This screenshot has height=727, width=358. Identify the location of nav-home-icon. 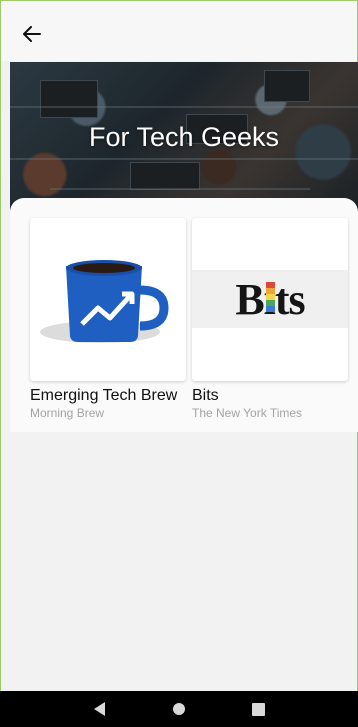
(178, 709).